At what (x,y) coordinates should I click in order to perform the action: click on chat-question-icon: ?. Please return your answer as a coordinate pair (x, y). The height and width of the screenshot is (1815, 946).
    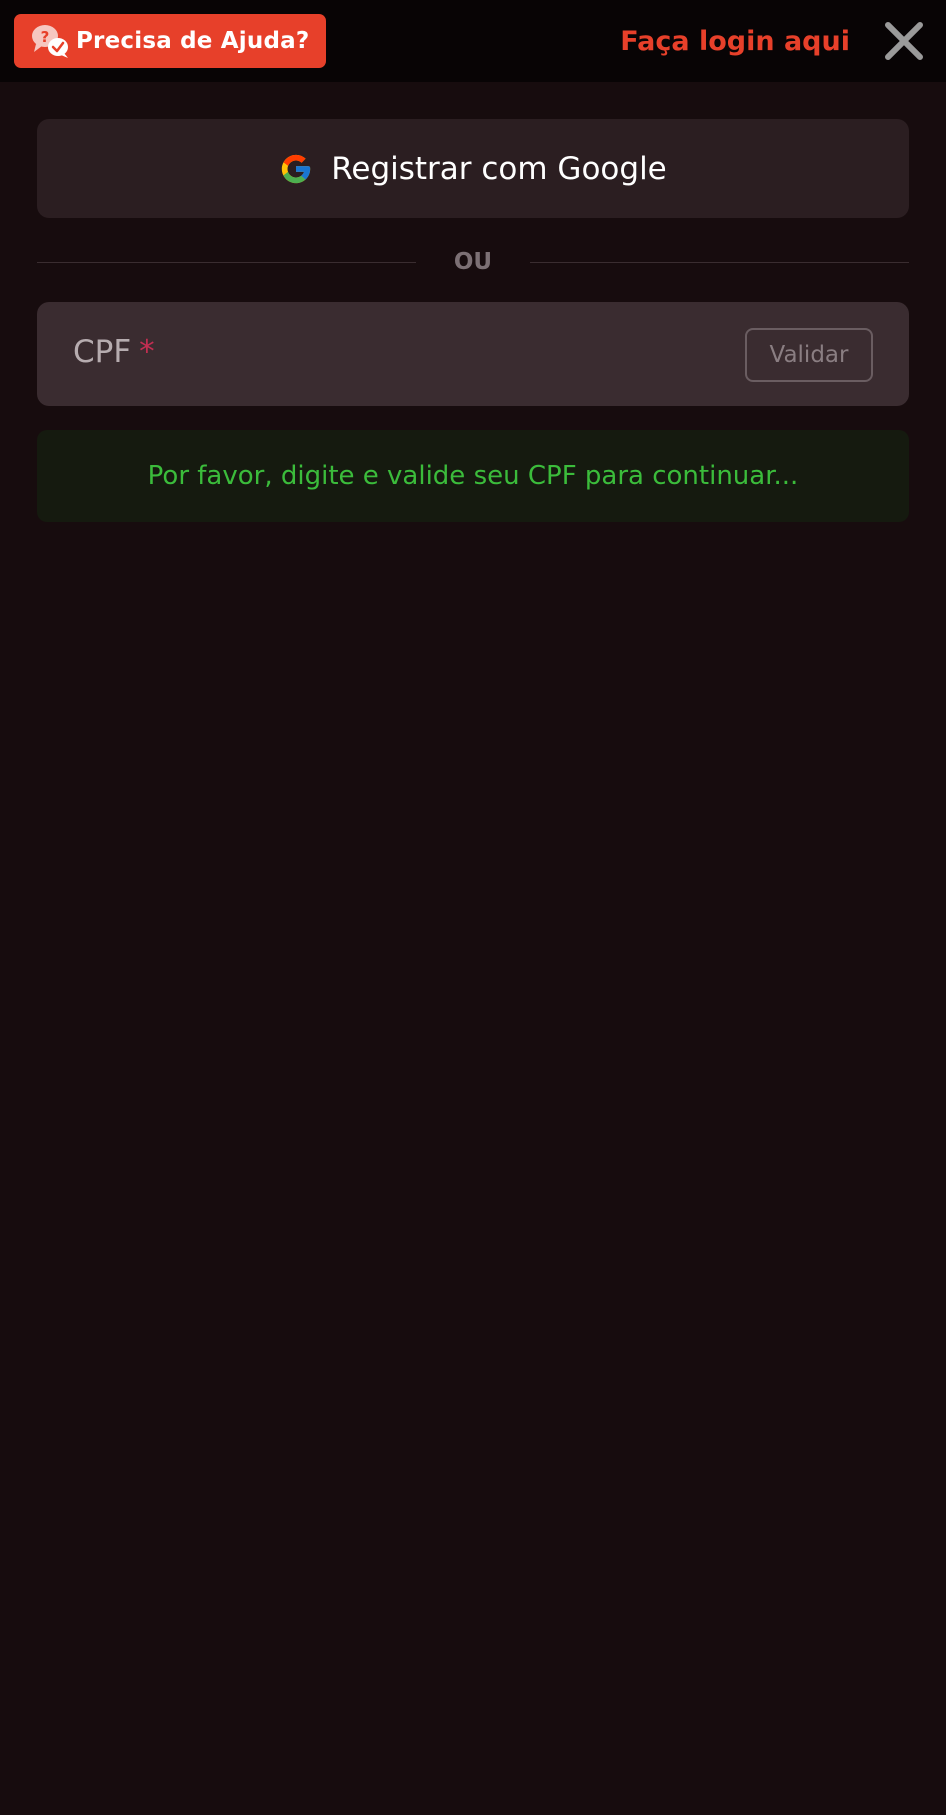
    Looking at the image, I should click on (50, 41).